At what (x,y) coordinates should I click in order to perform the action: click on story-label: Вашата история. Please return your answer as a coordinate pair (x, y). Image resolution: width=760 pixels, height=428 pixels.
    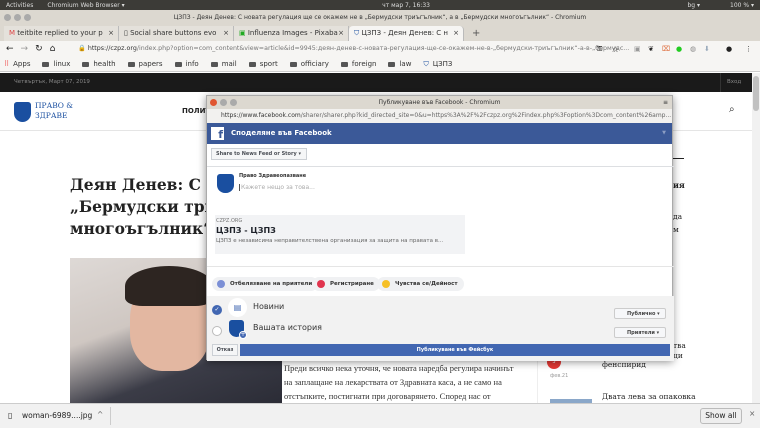
    Looking at the image, I should click on (287, 327).